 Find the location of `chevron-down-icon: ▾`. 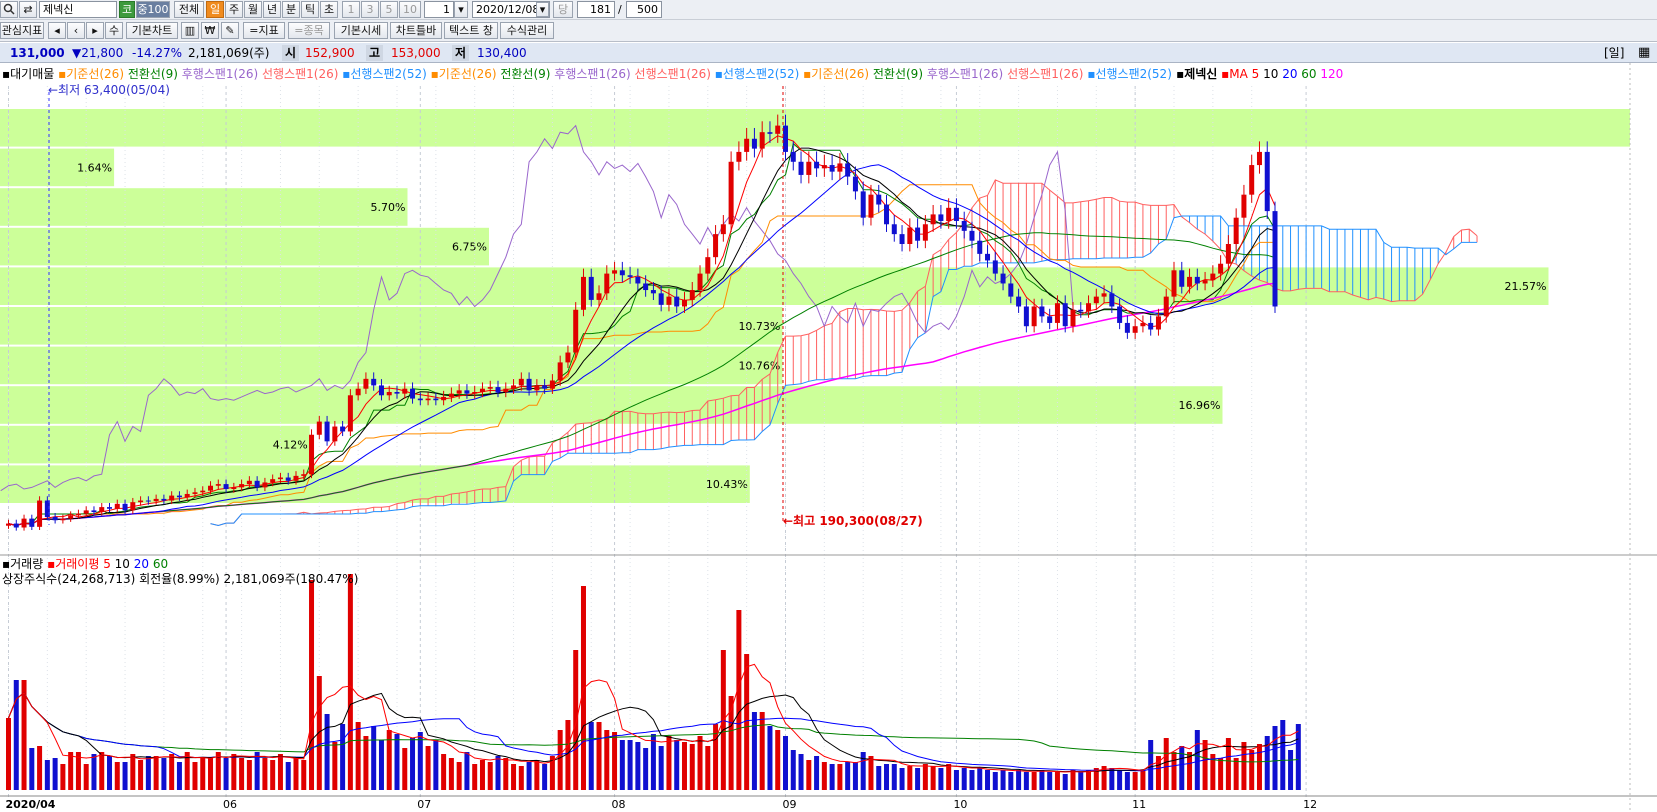

chevron-down-icon: ▾ is located at coordinates (542, 9).